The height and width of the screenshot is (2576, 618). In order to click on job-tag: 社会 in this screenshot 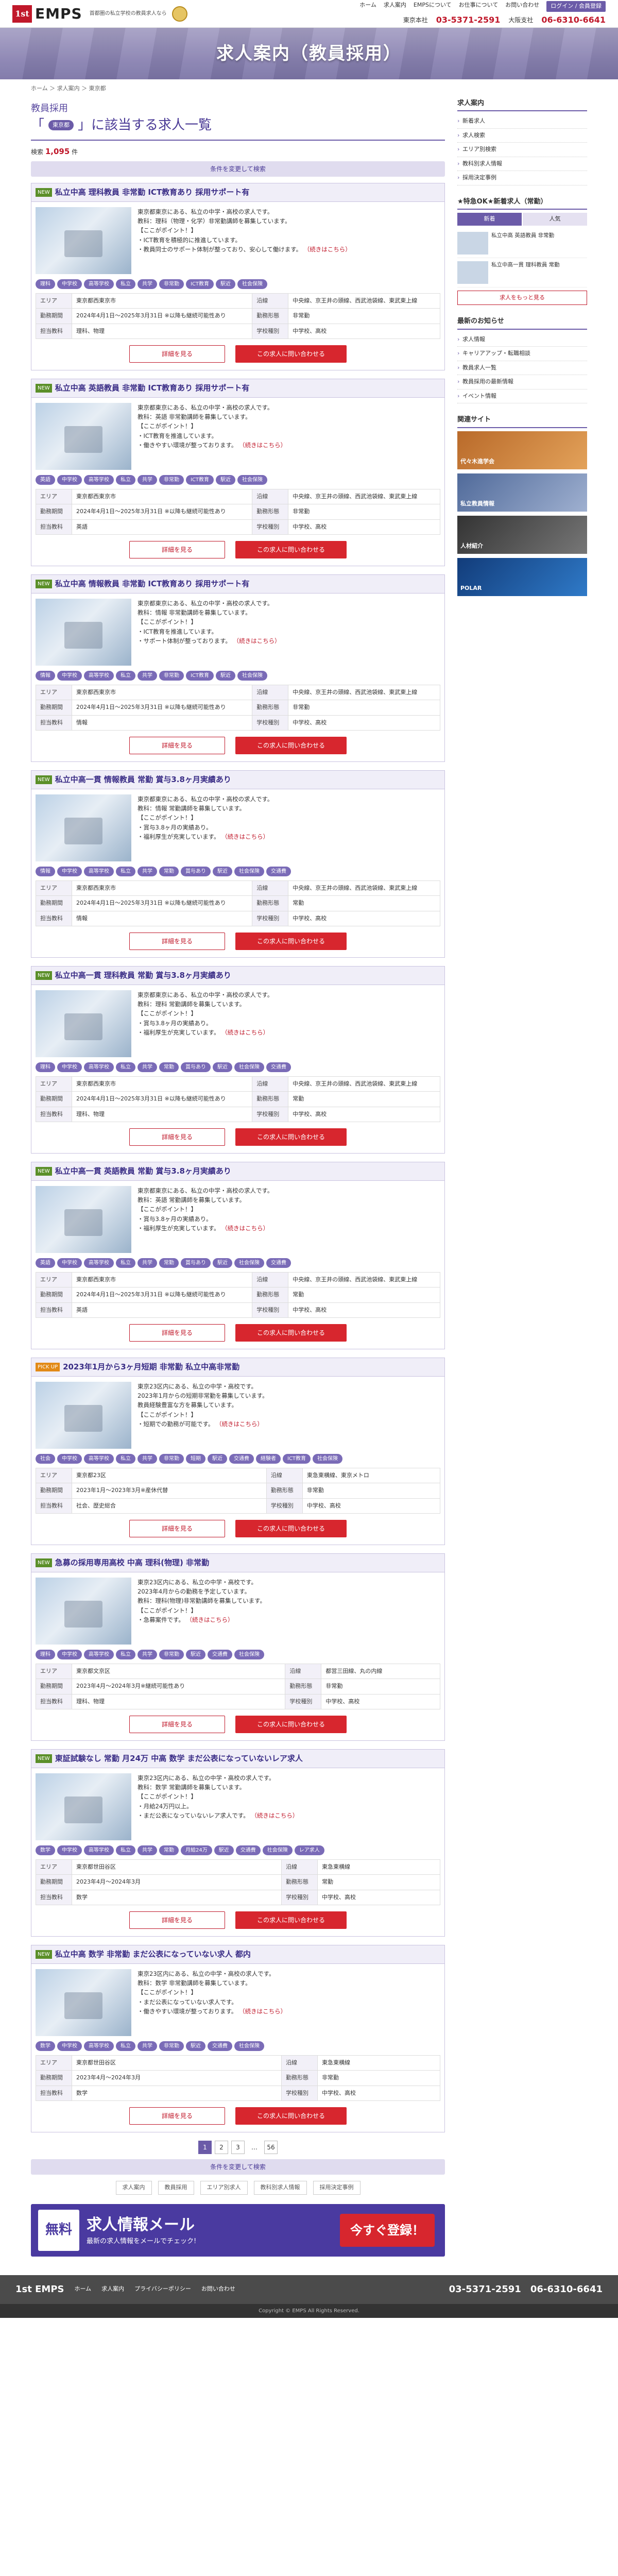, I will do `click(45, 1458)`.